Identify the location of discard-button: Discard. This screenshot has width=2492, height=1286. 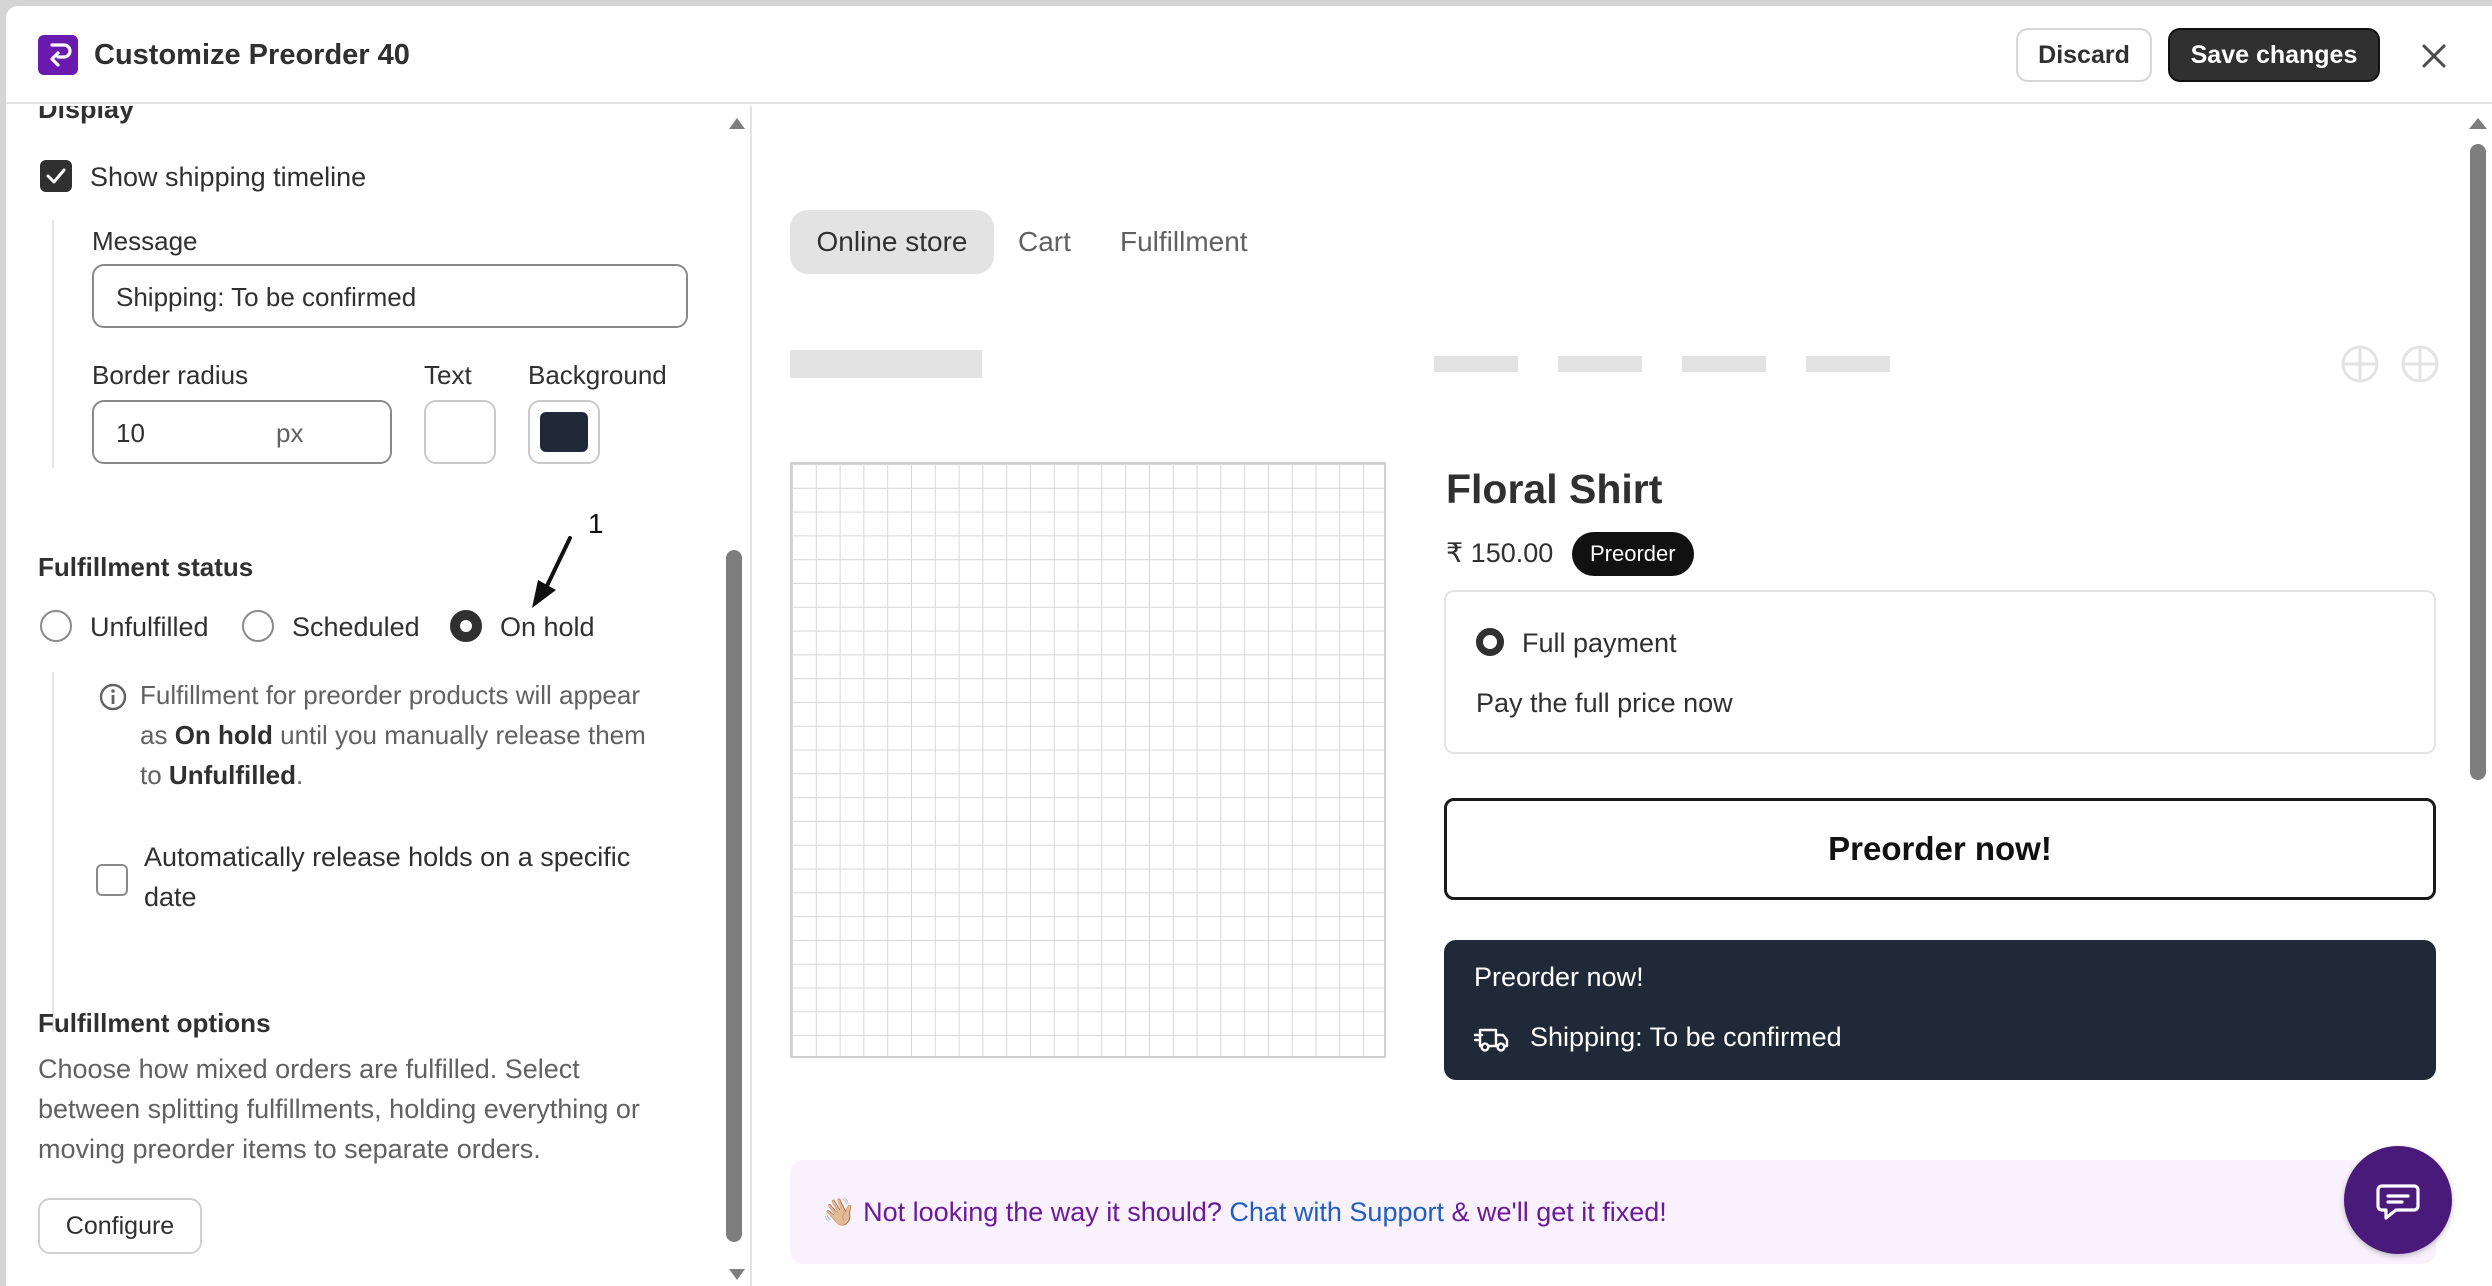
(2084, 55).